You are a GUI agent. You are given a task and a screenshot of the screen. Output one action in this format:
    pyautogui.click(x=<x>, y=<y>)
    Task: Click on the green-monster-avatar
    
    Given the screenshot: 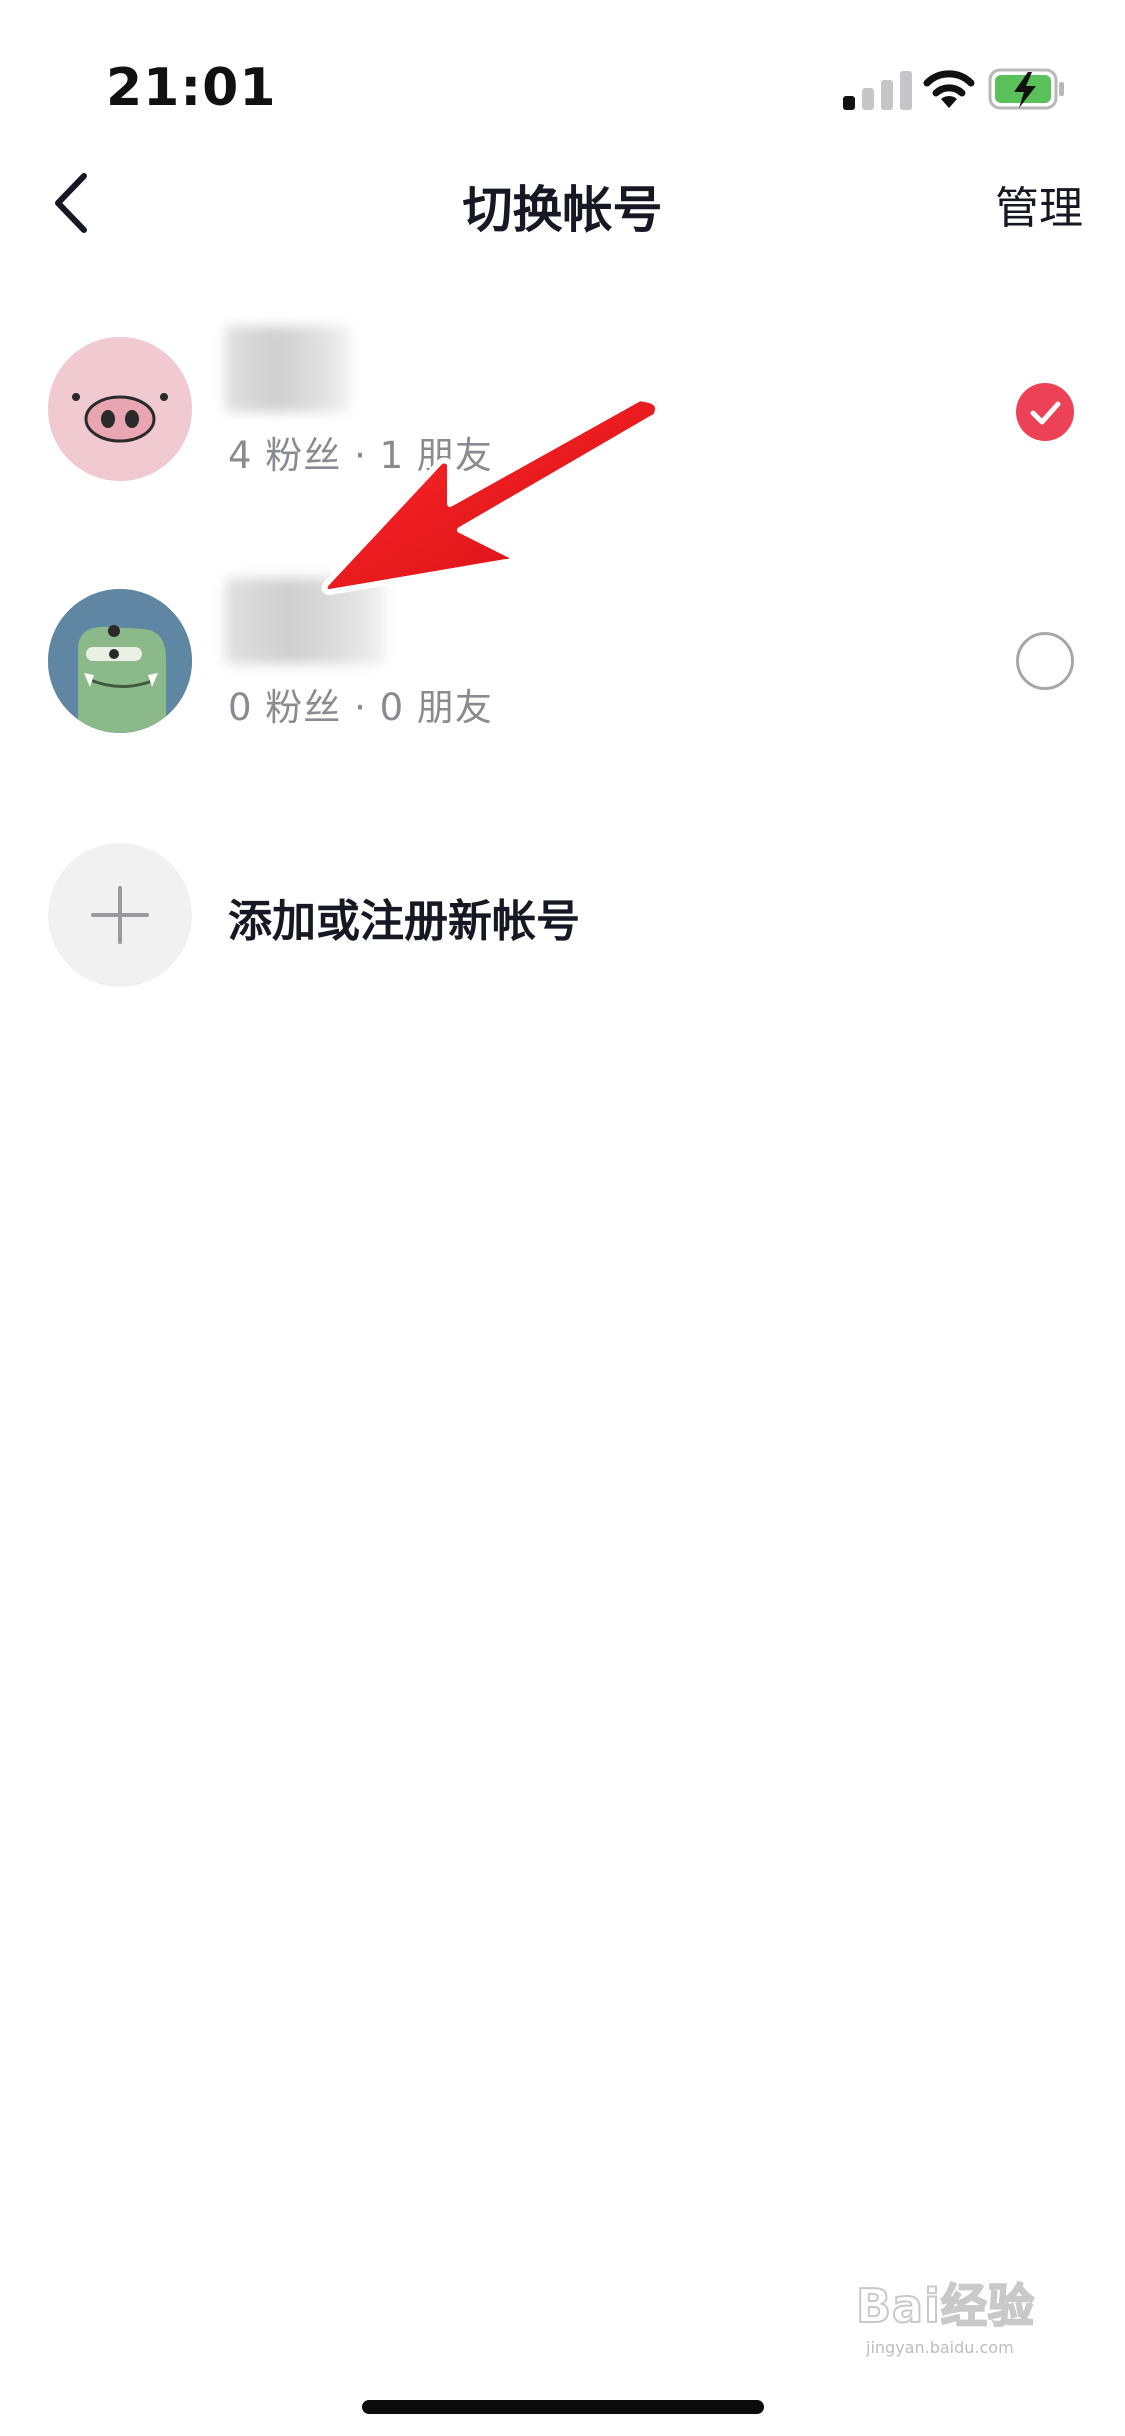 What is the action you would take?
    pyautogui.click(x=120, y=661)
    